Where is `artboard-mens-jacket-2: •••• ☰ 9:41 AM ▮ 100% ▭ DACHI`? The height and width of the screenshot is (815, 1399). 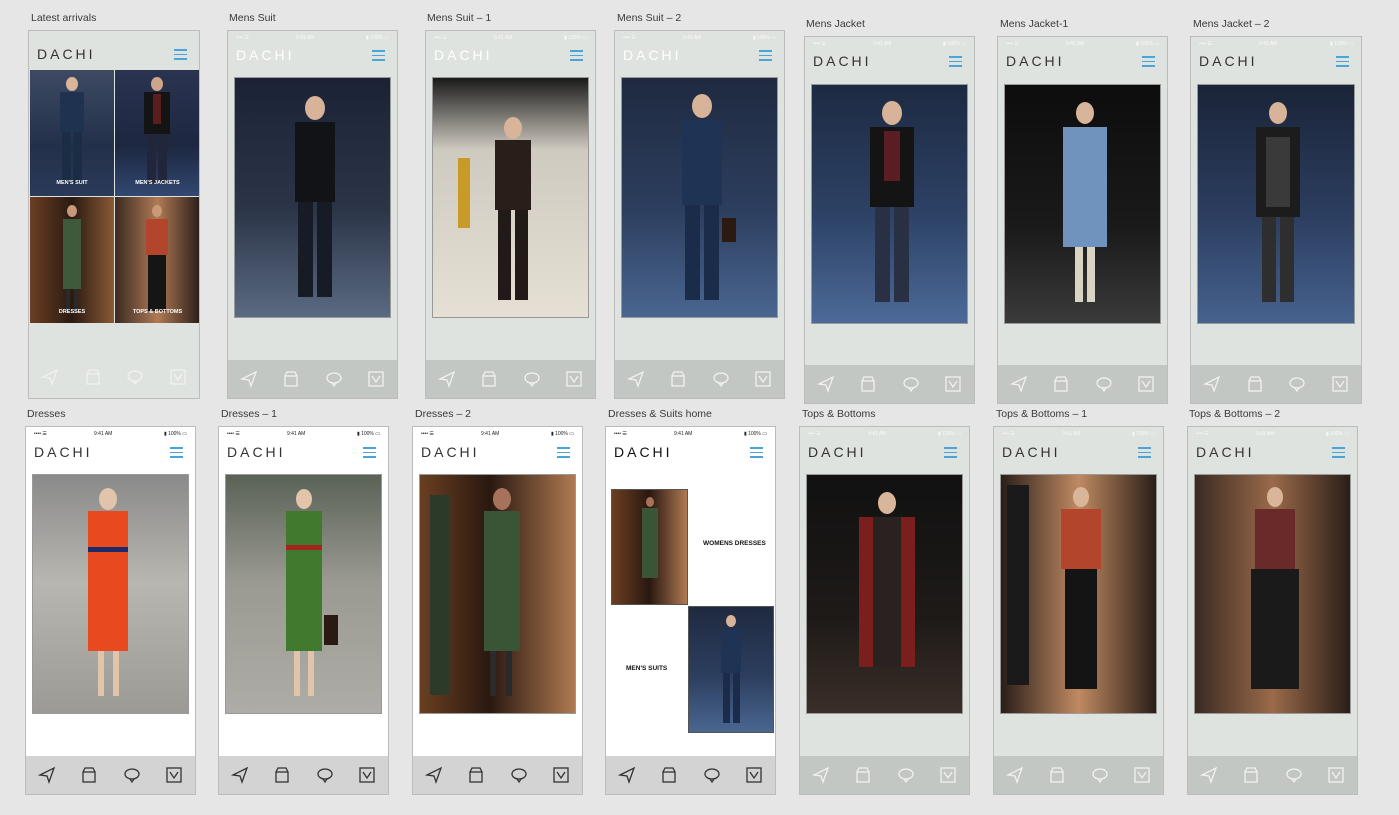 artboard-mens-jacket-2: •••• ☰ 9:41 AM ▮ 100% ▭ DACHI is located at coordinates (1276, 220).